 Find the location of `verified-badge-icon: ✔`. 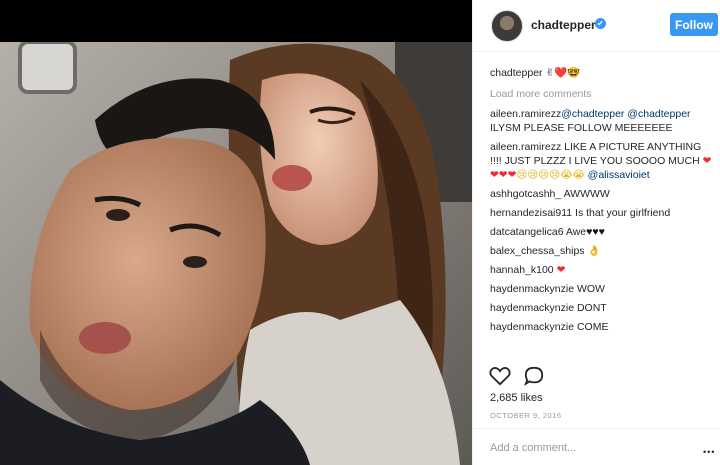

verified-badge-icon: ✔ is located at coordinates (600, 23).